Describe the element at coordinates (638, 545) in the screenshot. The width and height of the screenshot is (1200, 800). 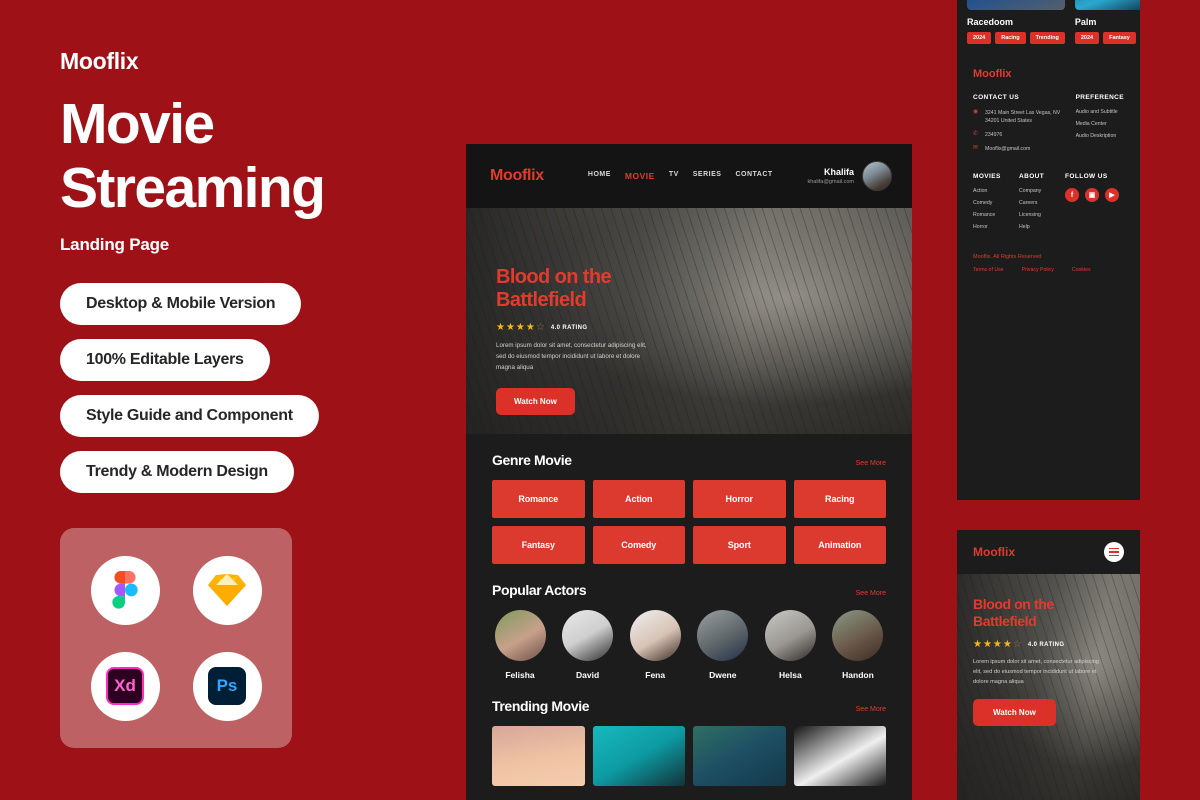
I see `genre-button: Comedy` at that location.